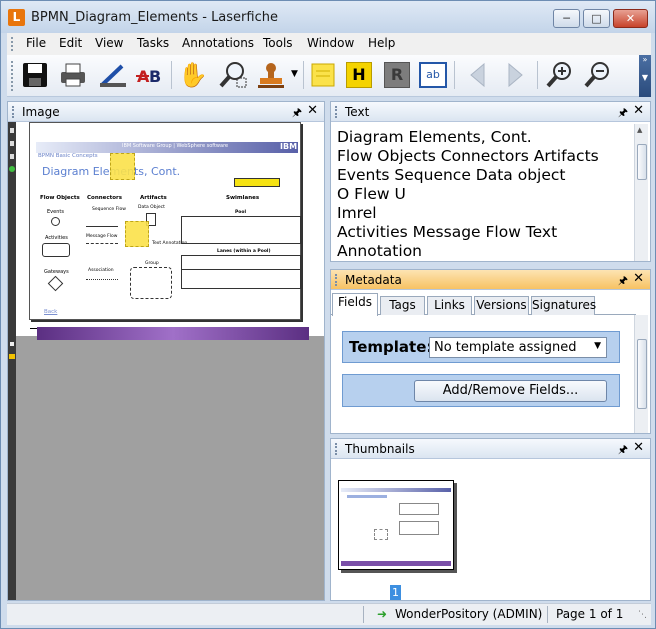 The height and width of the screenshot is (629, 656). I want to click on chevron-down-icon: ▼, so click(597, 346).